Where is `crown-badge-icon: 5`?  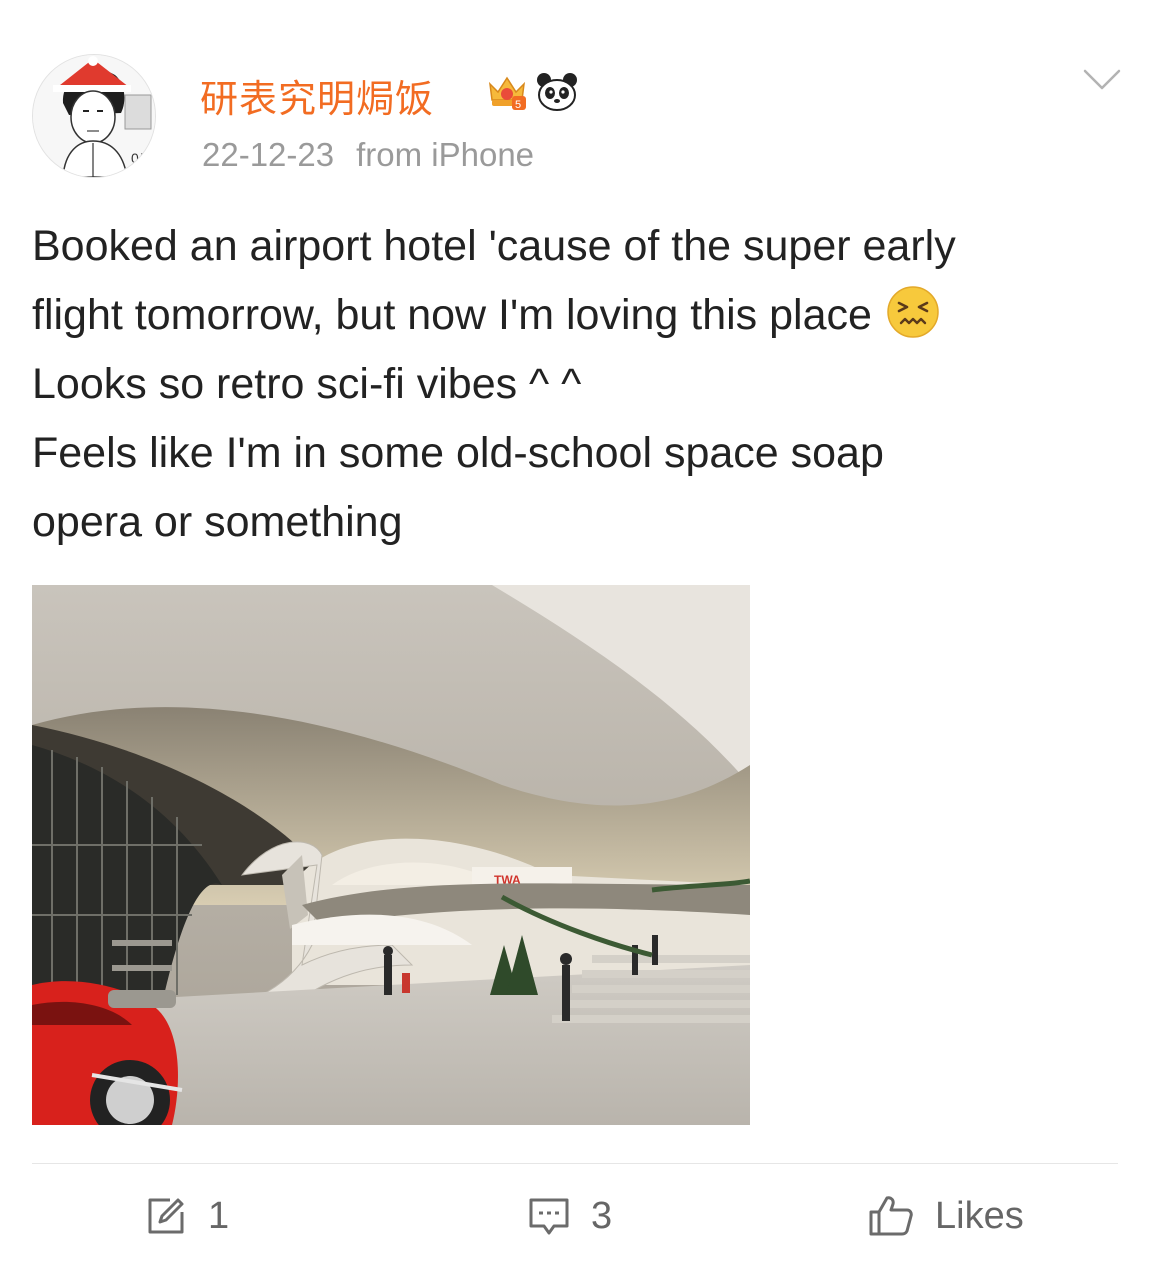
crown-badge-icon: 5 is located at coordinates (507, 92).